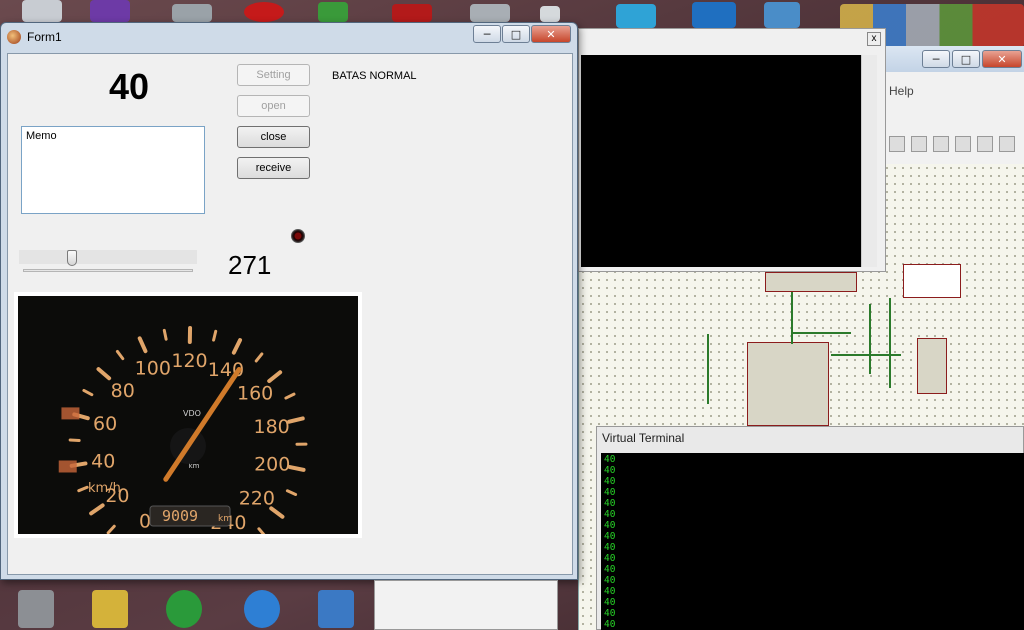  Describe the element at coordinates (110, 609) in the screenshot. I see `folder-desktop-icon` at that location.